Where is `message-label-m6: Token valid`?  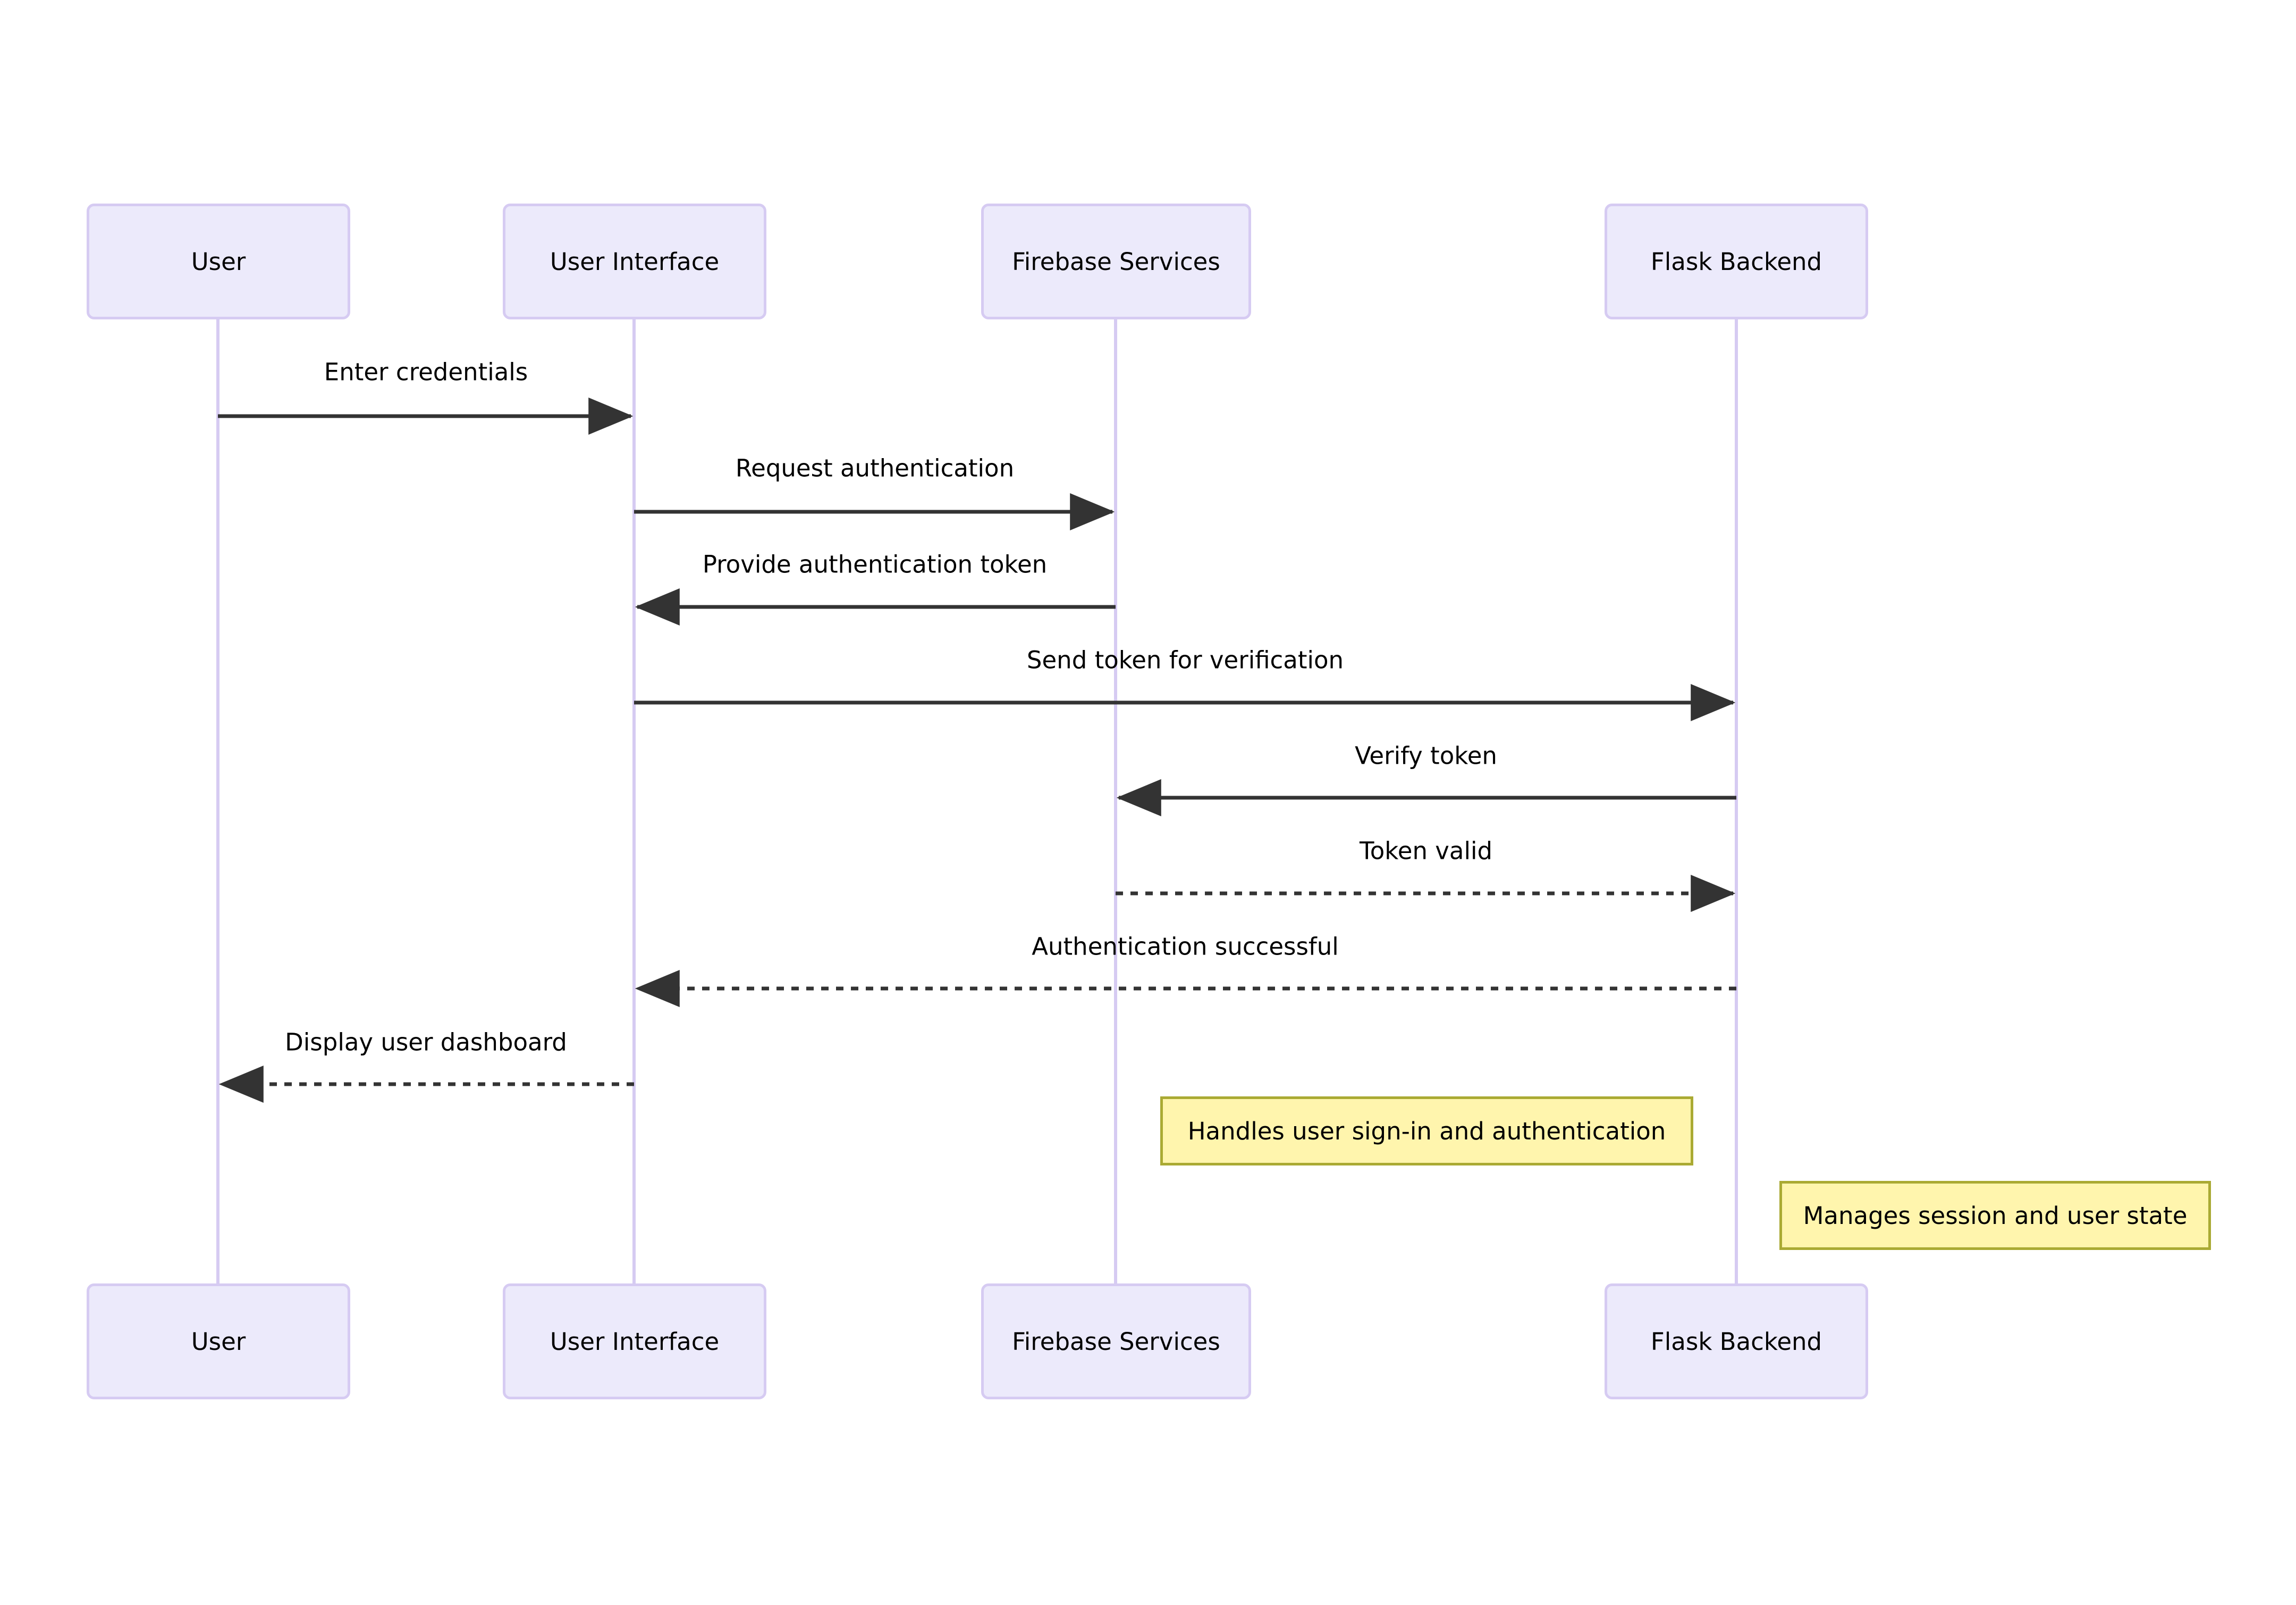 message-label-m6: Token valid is located at coordinates (1426, 851).